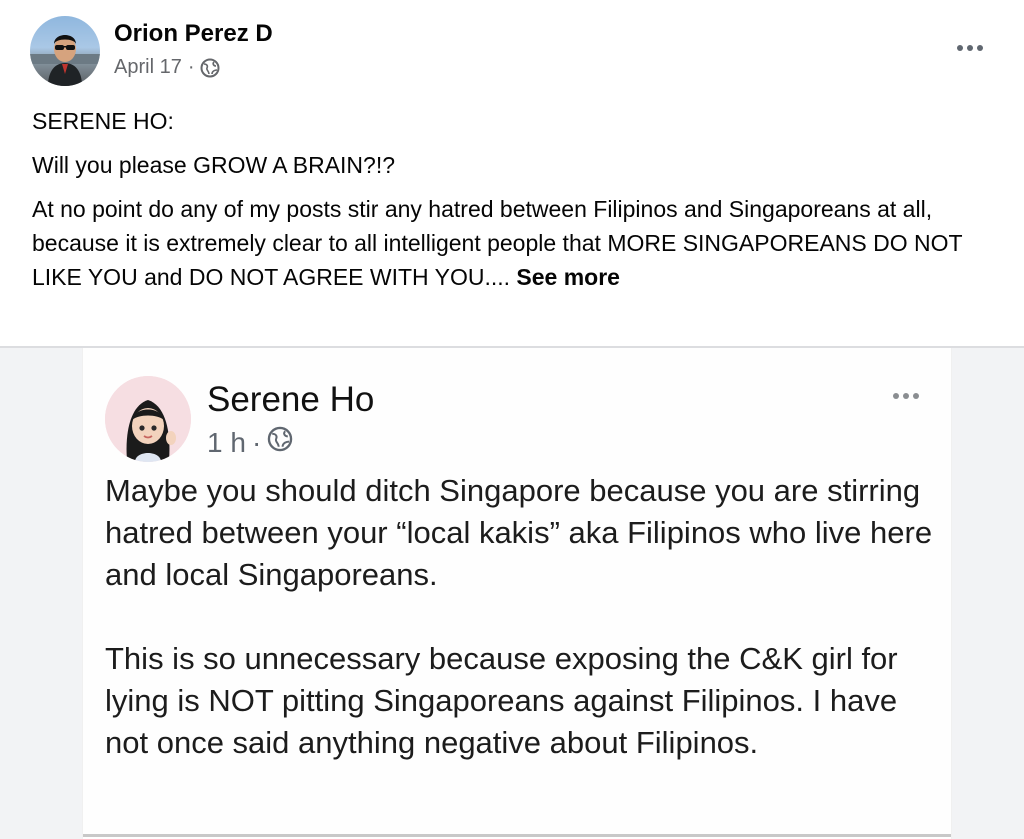 This screenshot has width=1024, height=839. I want to click on embedded-author-name: Serene Ho, so click(291, 399).